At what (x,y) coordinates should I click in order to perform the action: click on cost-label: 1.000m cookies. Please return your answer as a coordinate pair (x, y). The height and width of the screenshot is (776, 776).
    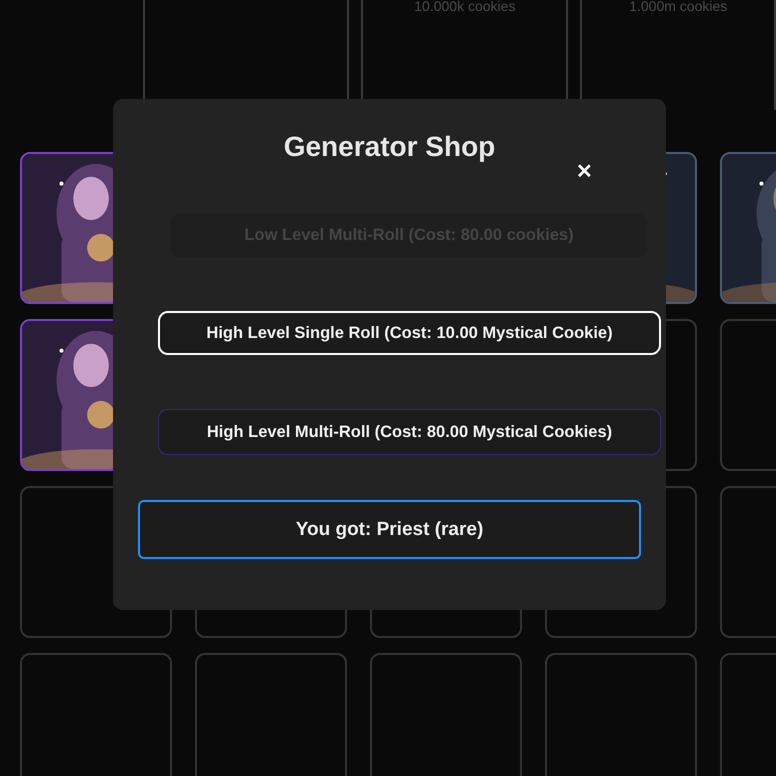
    Looking at the image, I should click on (678, 8).